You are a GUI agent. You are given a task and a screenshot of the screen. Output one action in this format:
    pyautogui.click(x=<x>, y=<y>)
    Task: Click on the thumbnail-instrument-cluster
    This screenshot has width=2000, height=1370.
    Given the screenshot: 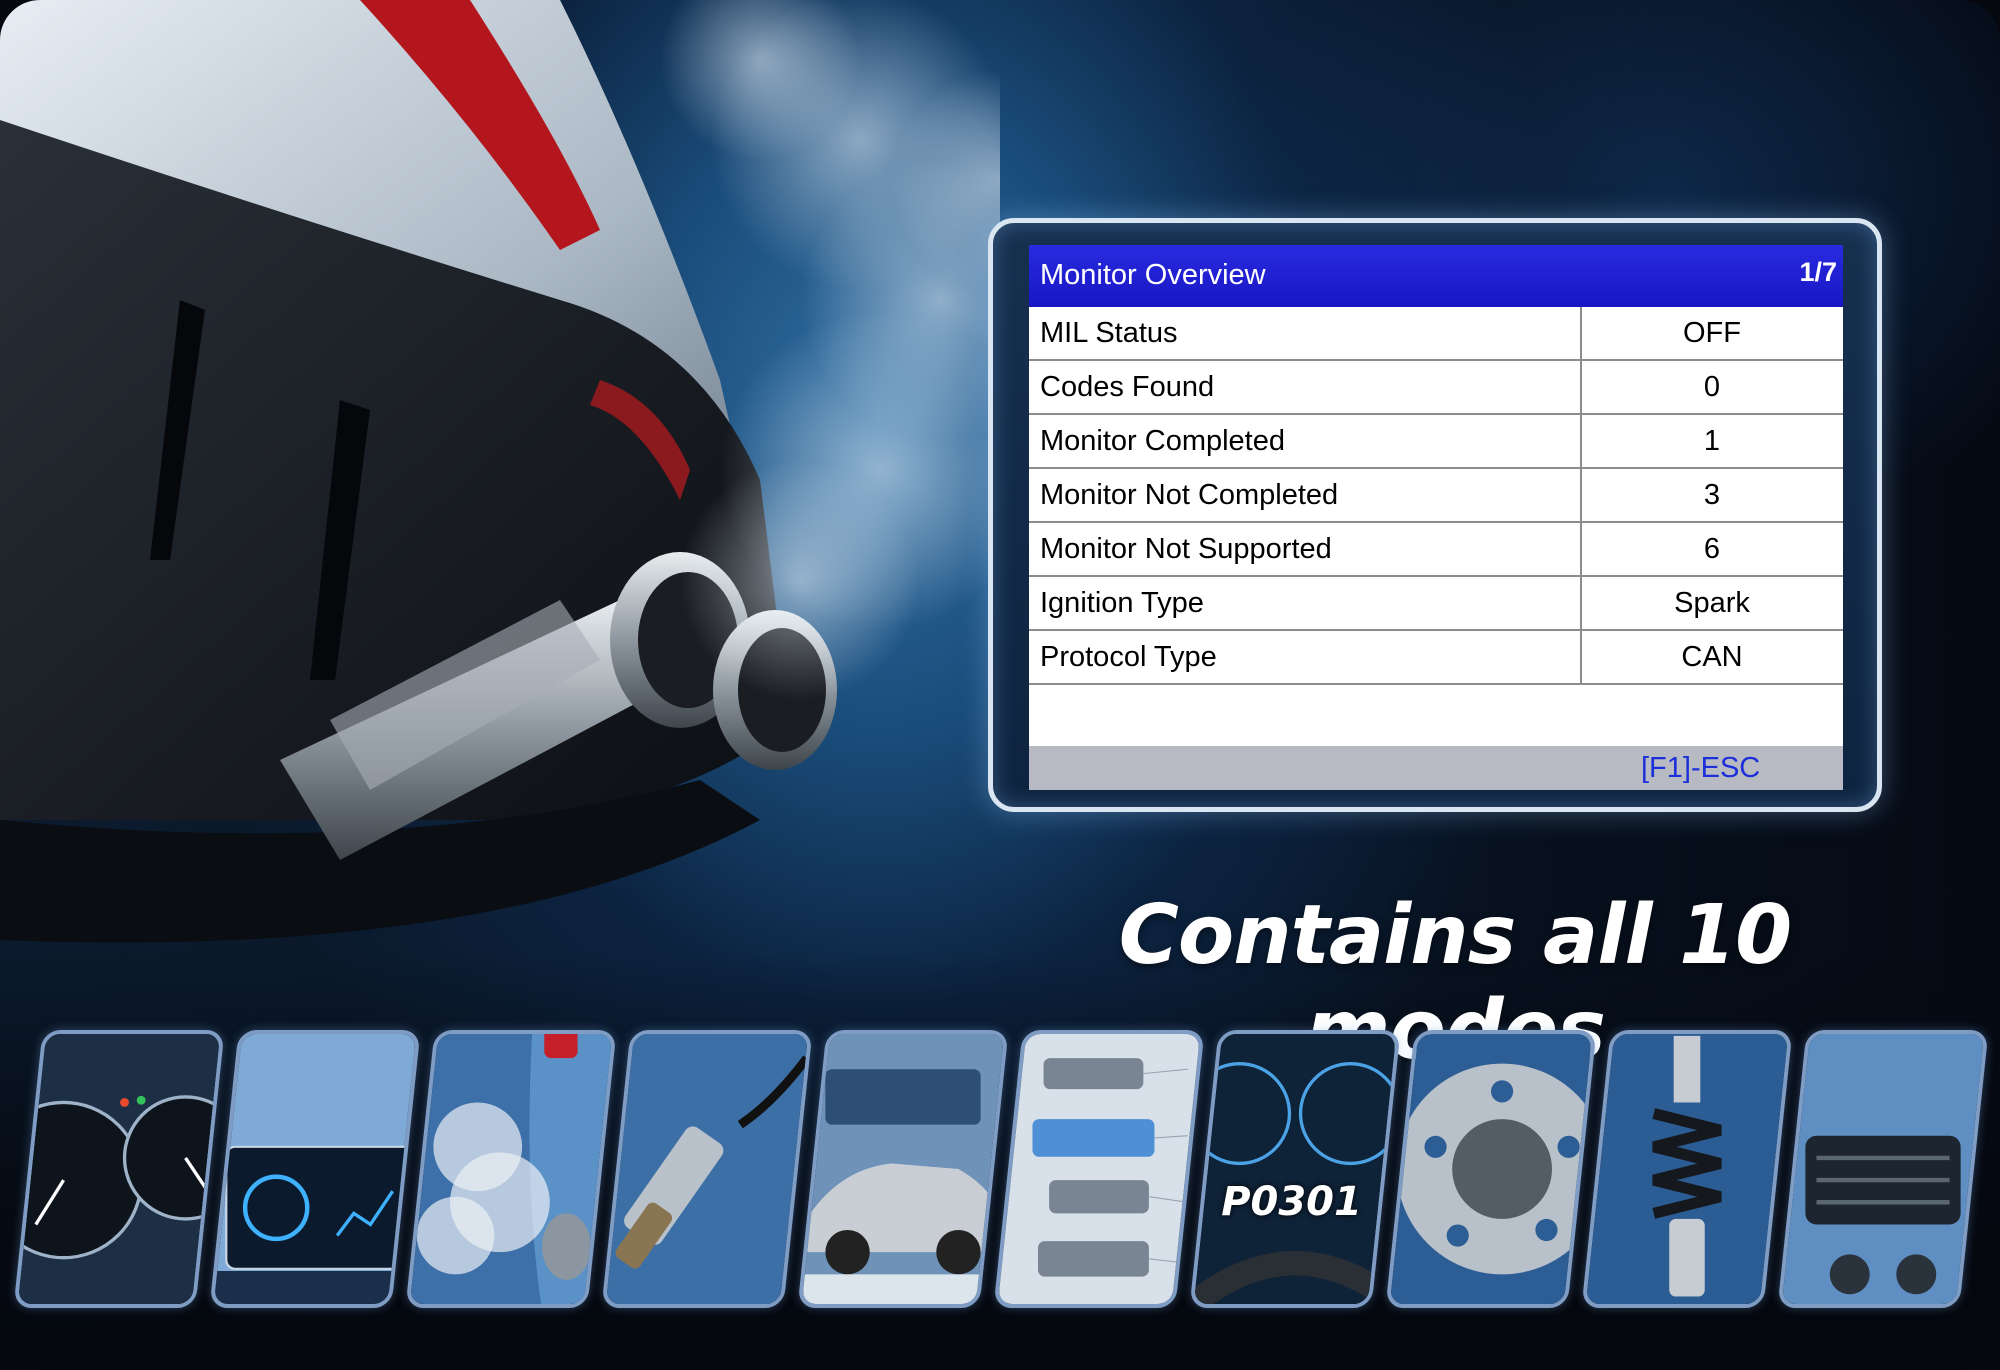 What is the action you would take?
    pyautogui.click(x=119, y=1169)
    